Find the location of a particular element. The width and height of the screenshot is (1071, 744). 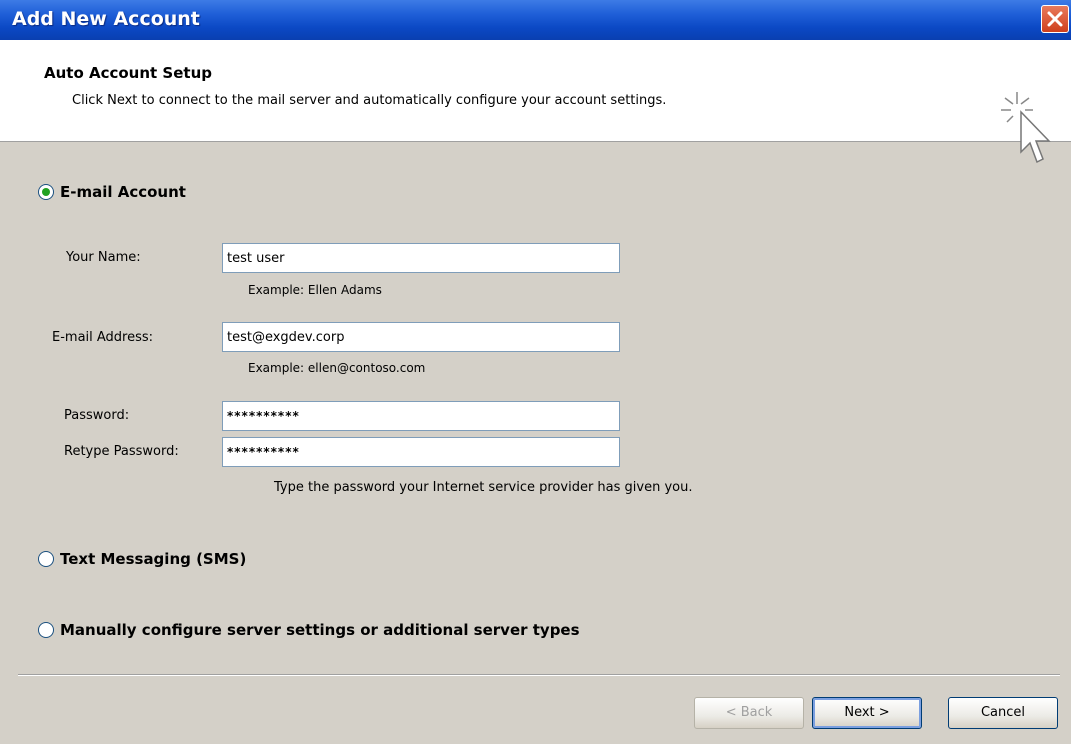

close-button is located at coordinates (1055, 19).